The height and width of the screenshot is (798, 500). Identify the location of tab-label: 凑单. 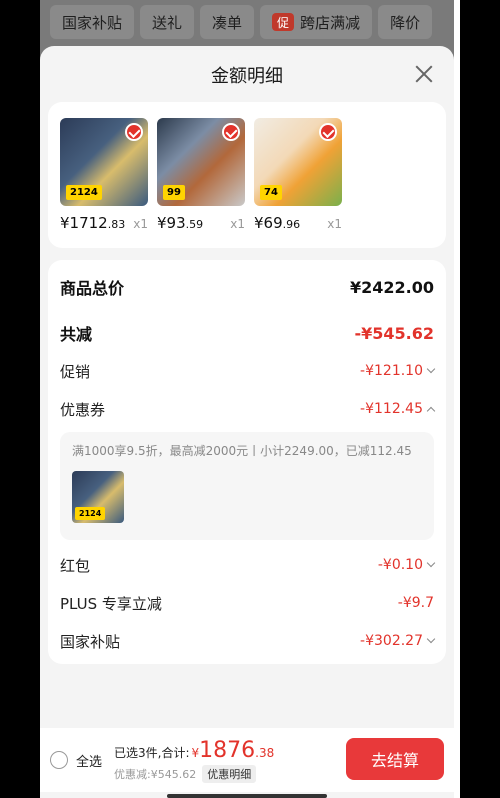
(227, 22).